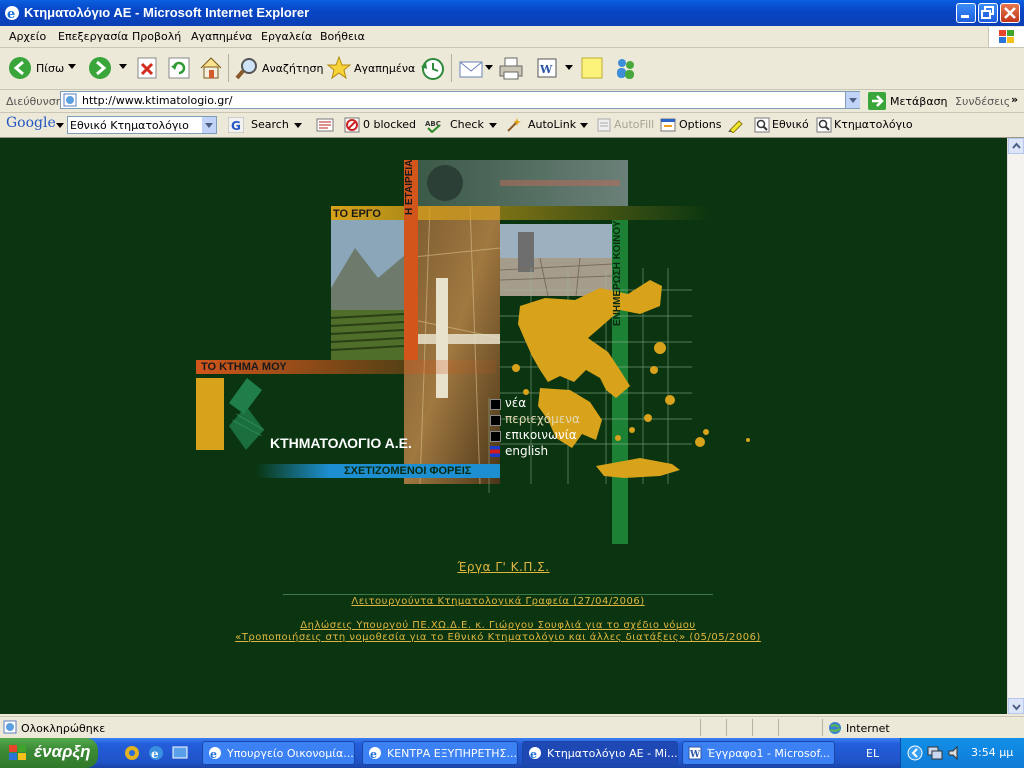 The height and width of the screenshot is (768, 1024). I want to click on favorites-button-label: Αγαπημένα, so click(384, 68).